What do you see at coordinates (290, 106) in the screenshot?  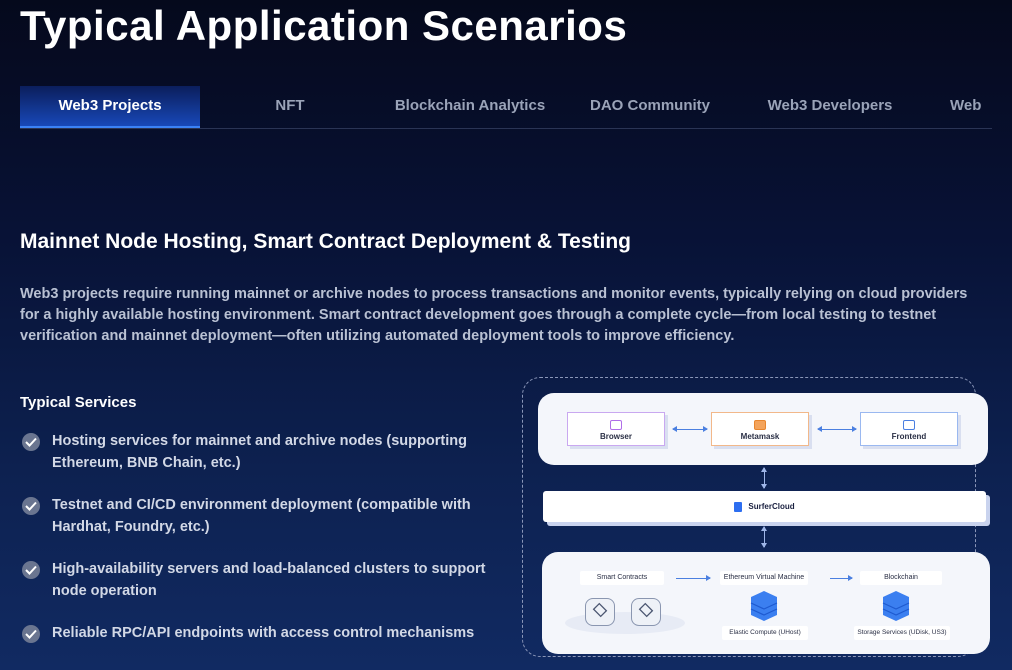 I see `tab-nft: NFT` at bounding box center [290, 106].